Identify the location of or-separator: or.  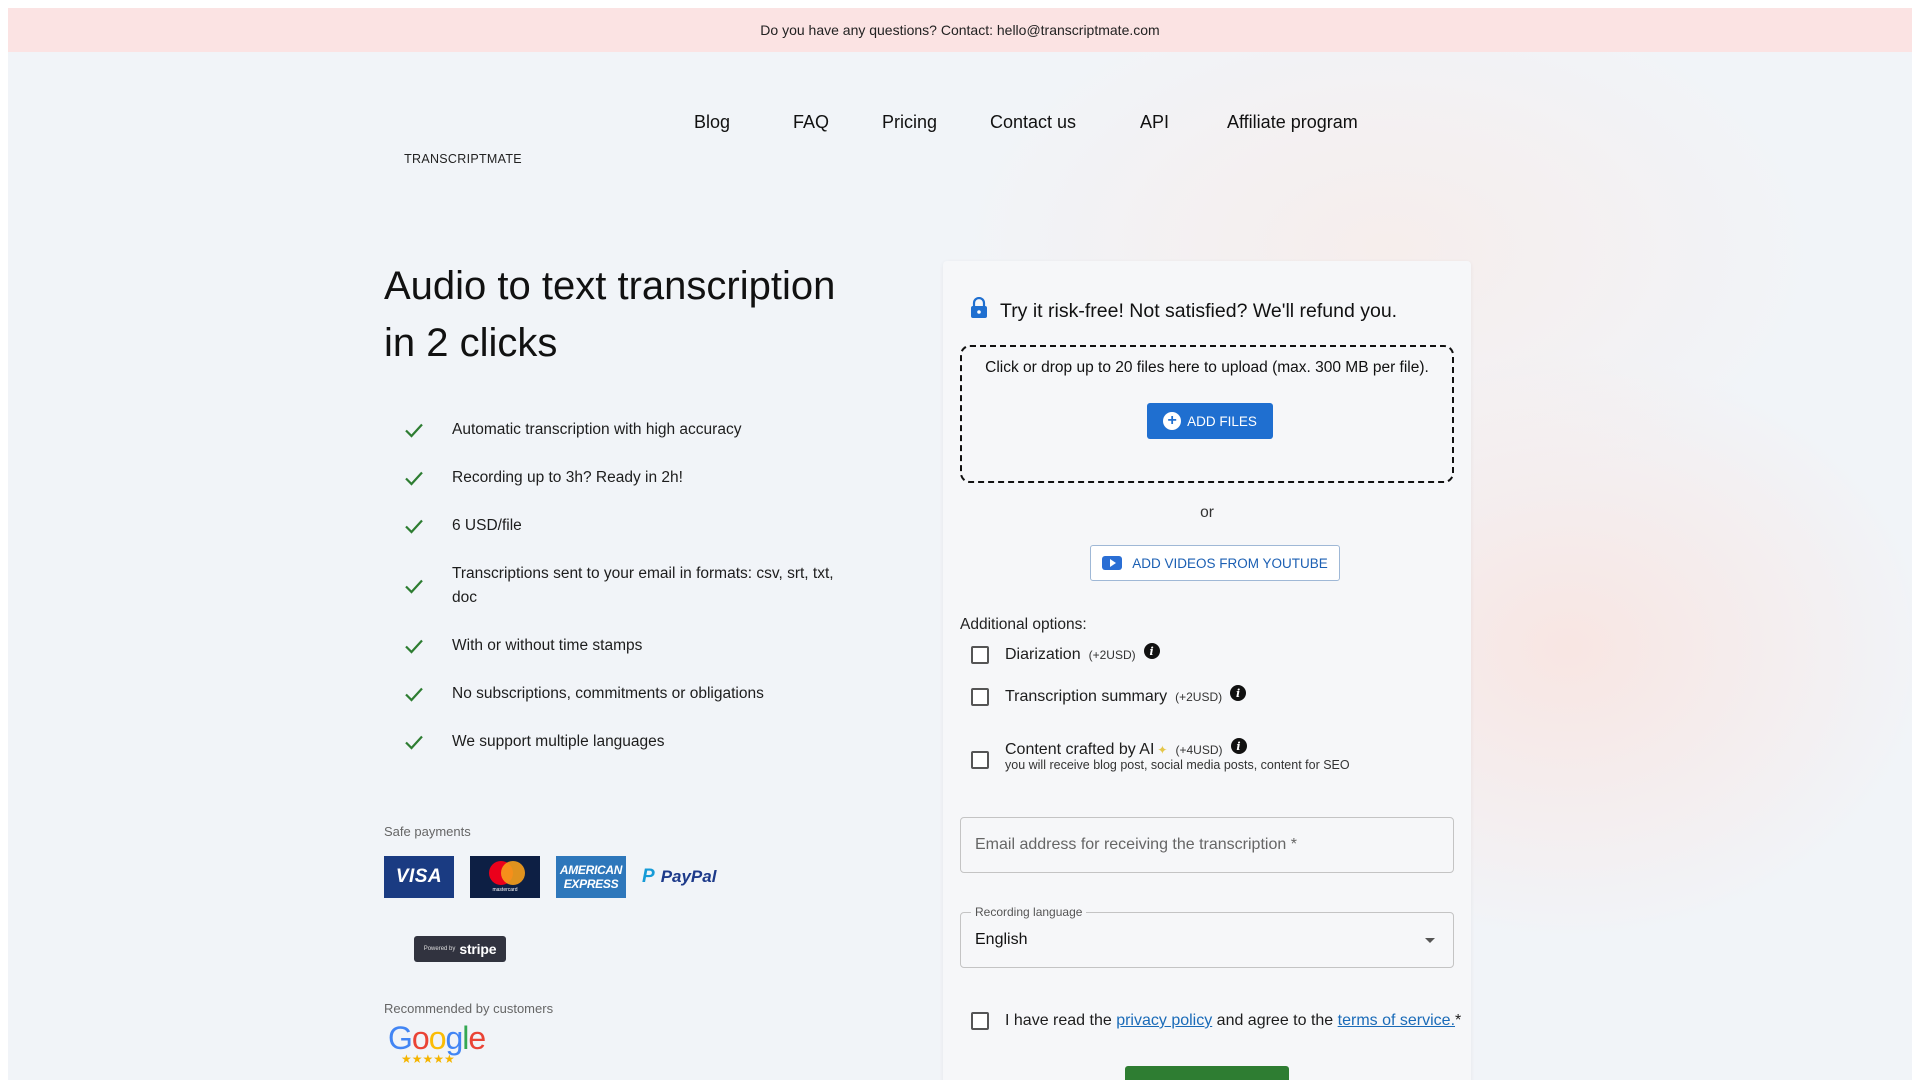
(1207, 512).